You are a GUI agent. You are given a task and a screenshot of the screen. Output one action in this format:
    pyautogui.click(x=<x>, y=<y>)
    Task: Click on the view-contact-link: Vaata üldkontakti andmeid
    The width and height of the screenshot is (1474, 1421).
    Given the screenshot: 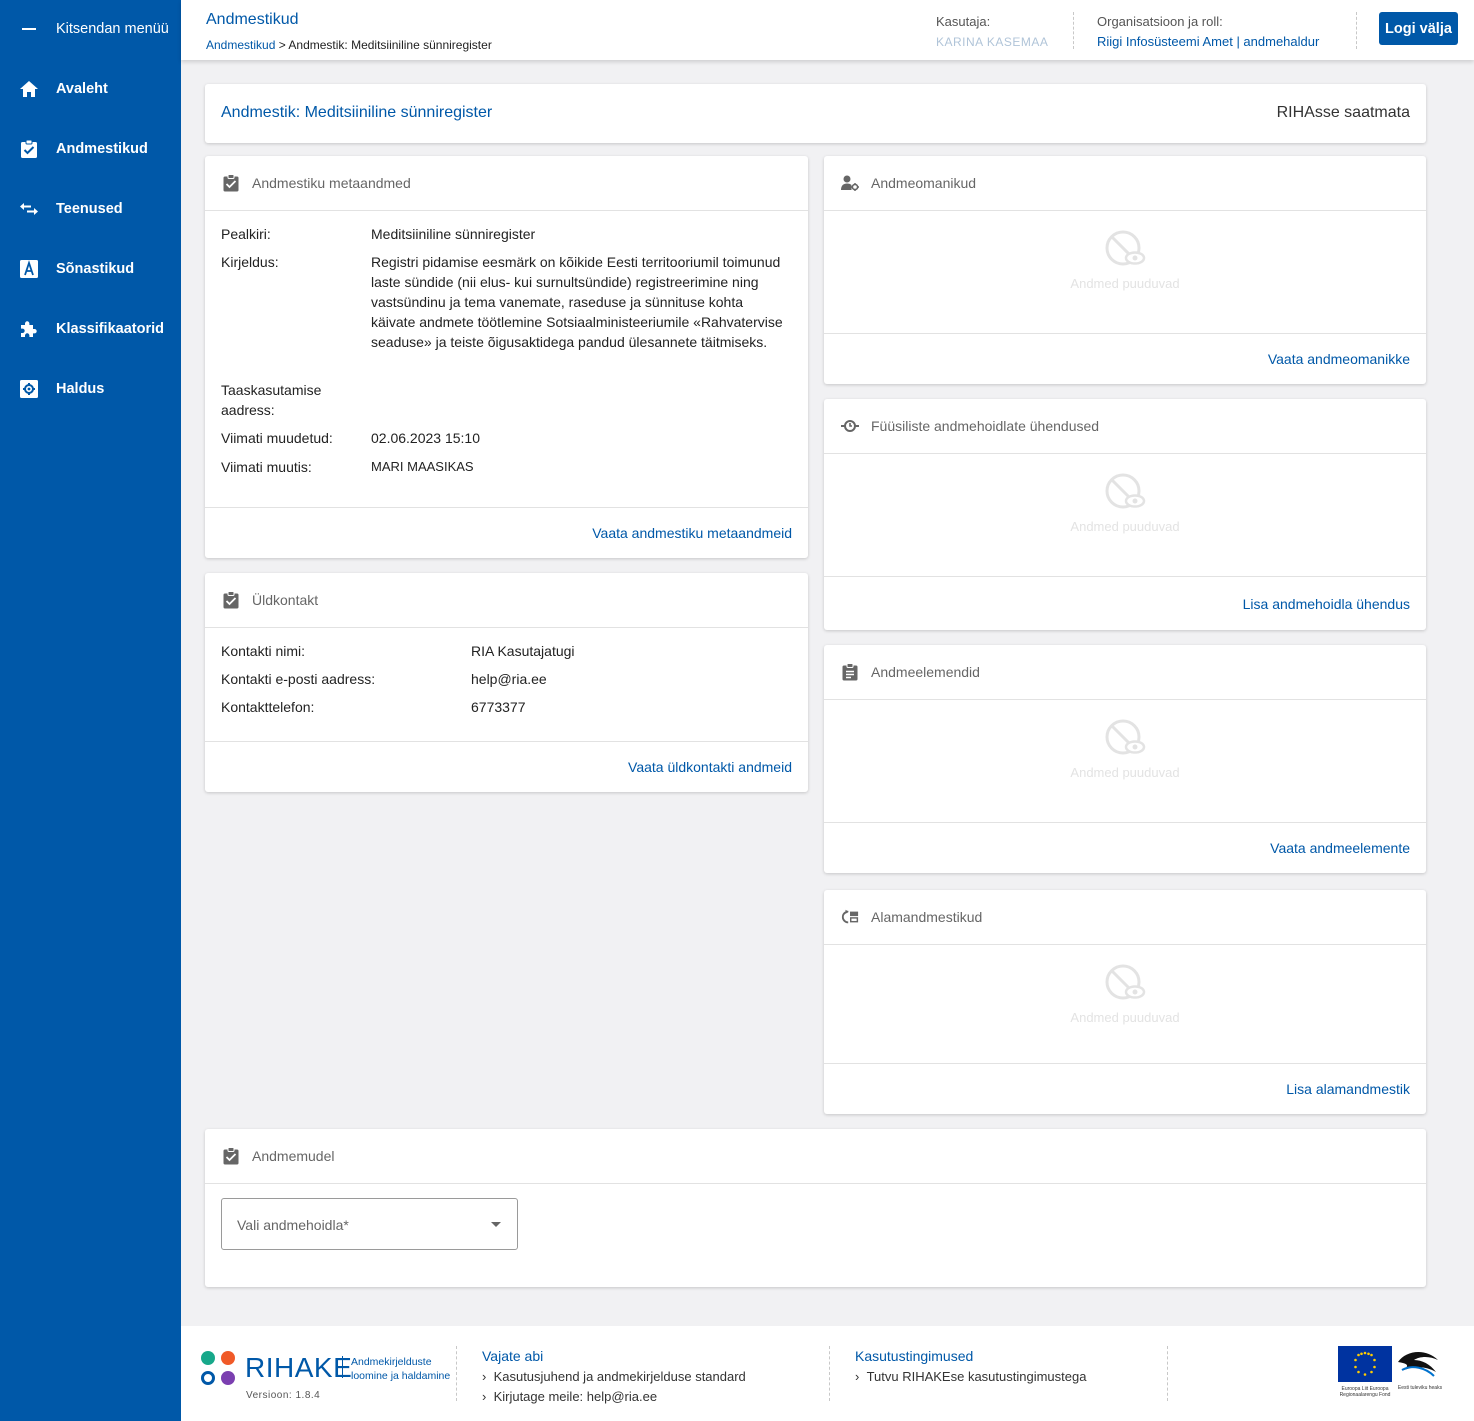 What is the action you would take?
    pyautogui.click(x=710, y=767)
    